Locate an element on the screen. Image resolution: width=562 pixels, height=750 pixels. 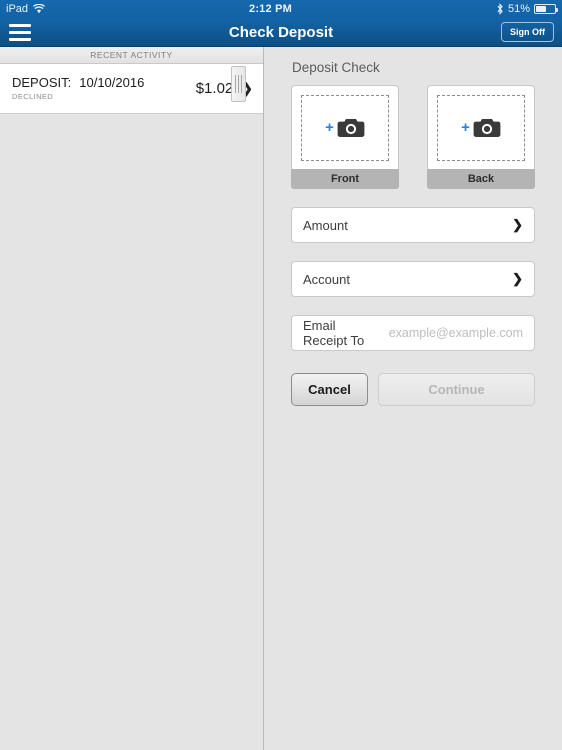
status-bar-clock: 2:12 PM is located at coordinates (270, 9).